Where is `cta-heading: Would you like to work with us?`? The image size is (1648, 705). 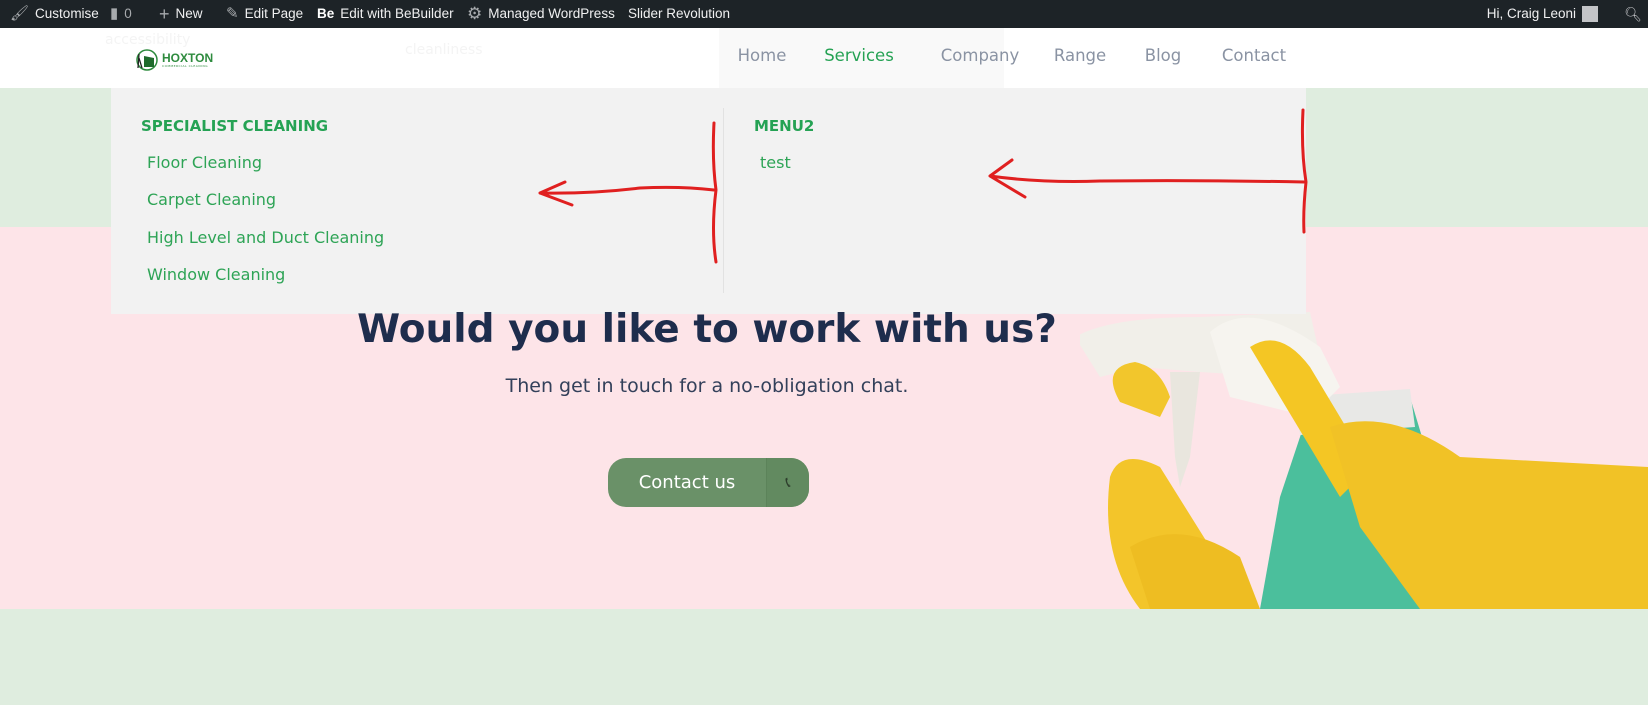
cta-heading: Would you like to work with us? is located at coordinates (707, 329).